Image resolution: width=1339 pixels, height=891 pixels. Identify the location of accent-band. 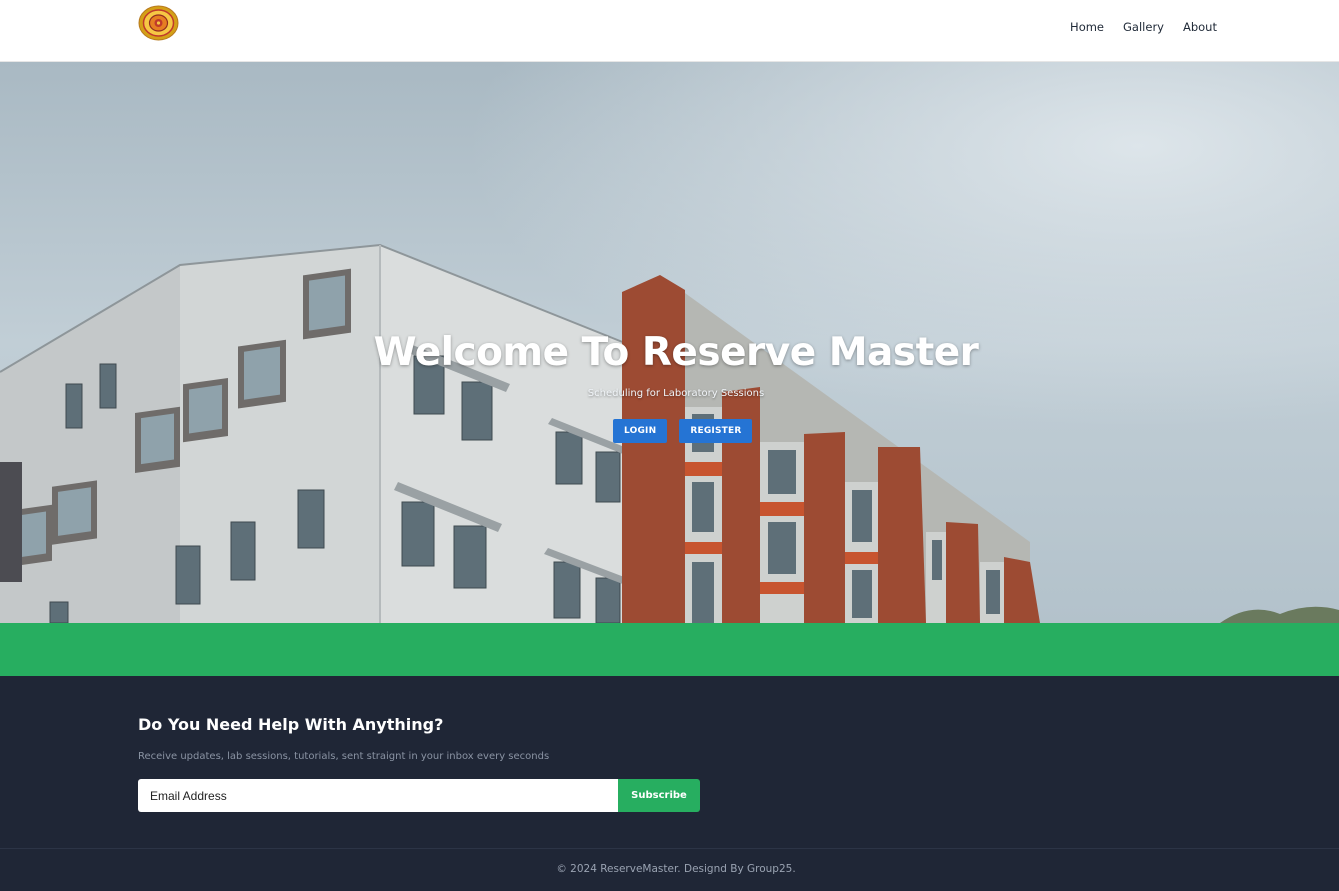
(669, 649).